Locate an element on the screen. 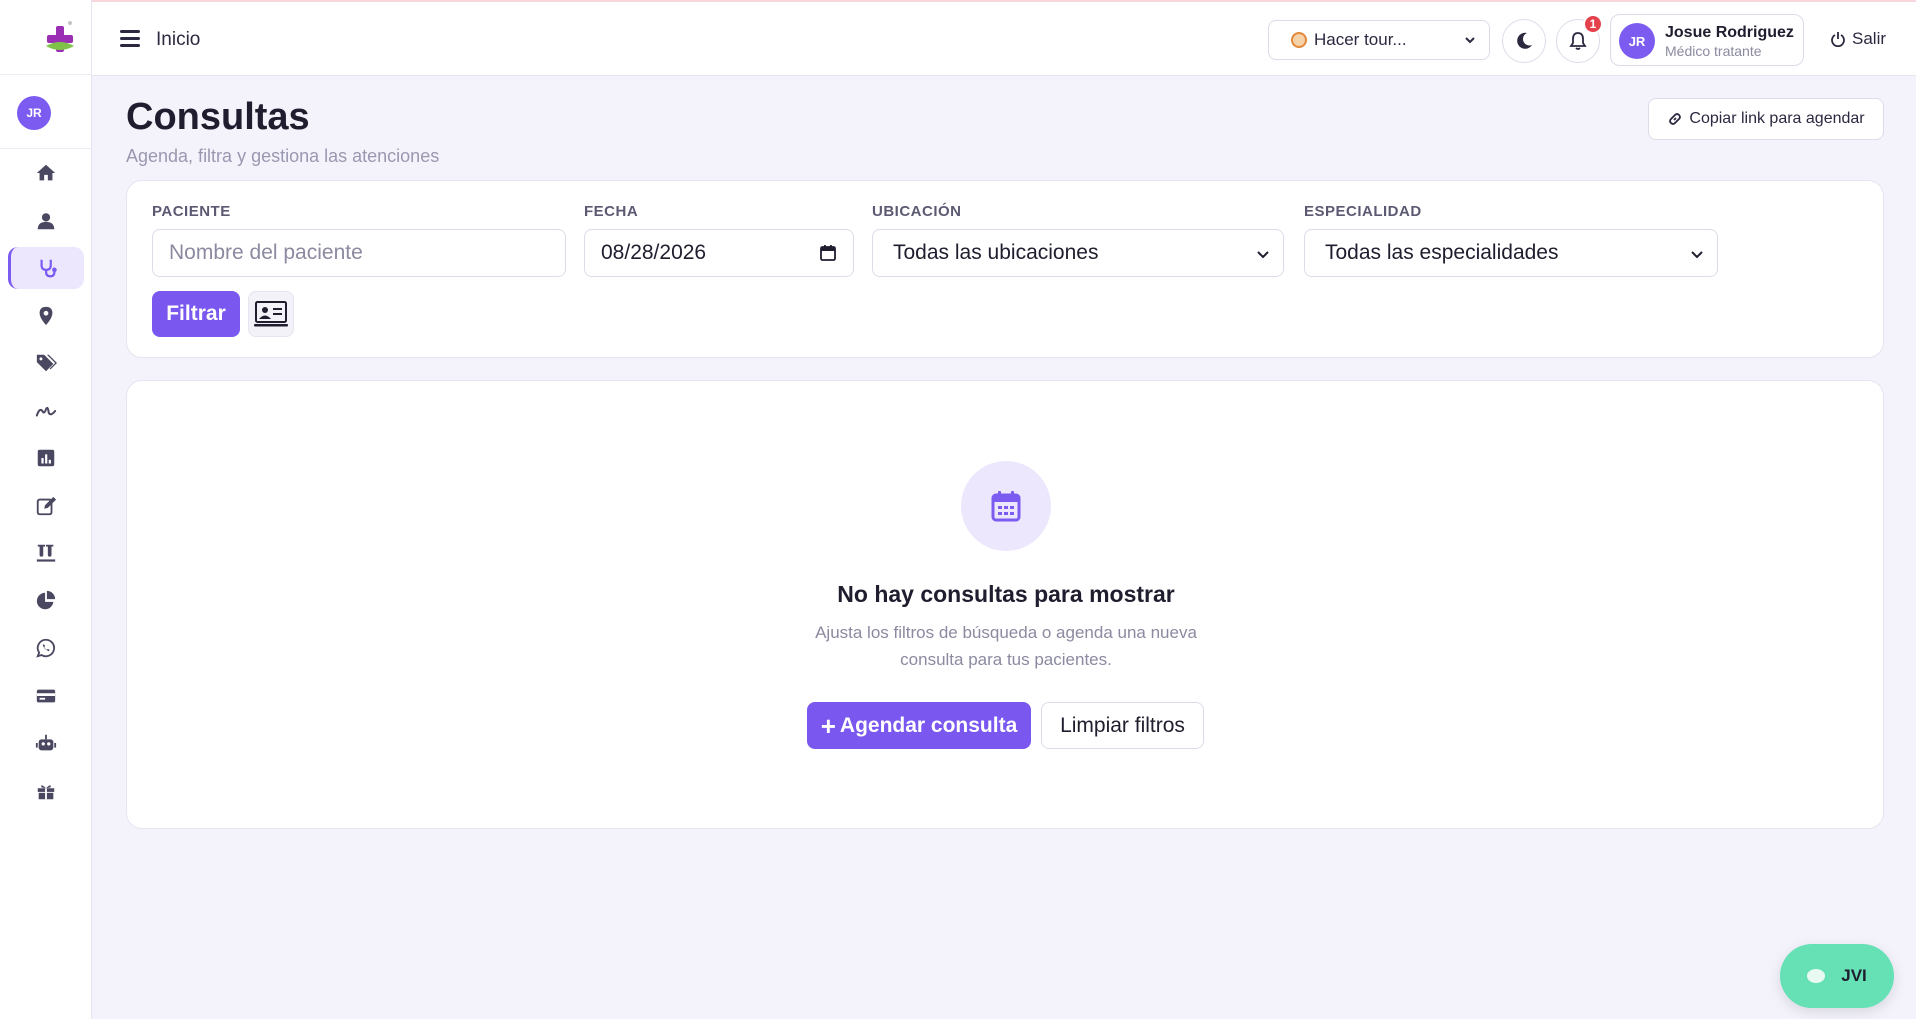  sidebar-item-signature is located at coordinates (46, 411).